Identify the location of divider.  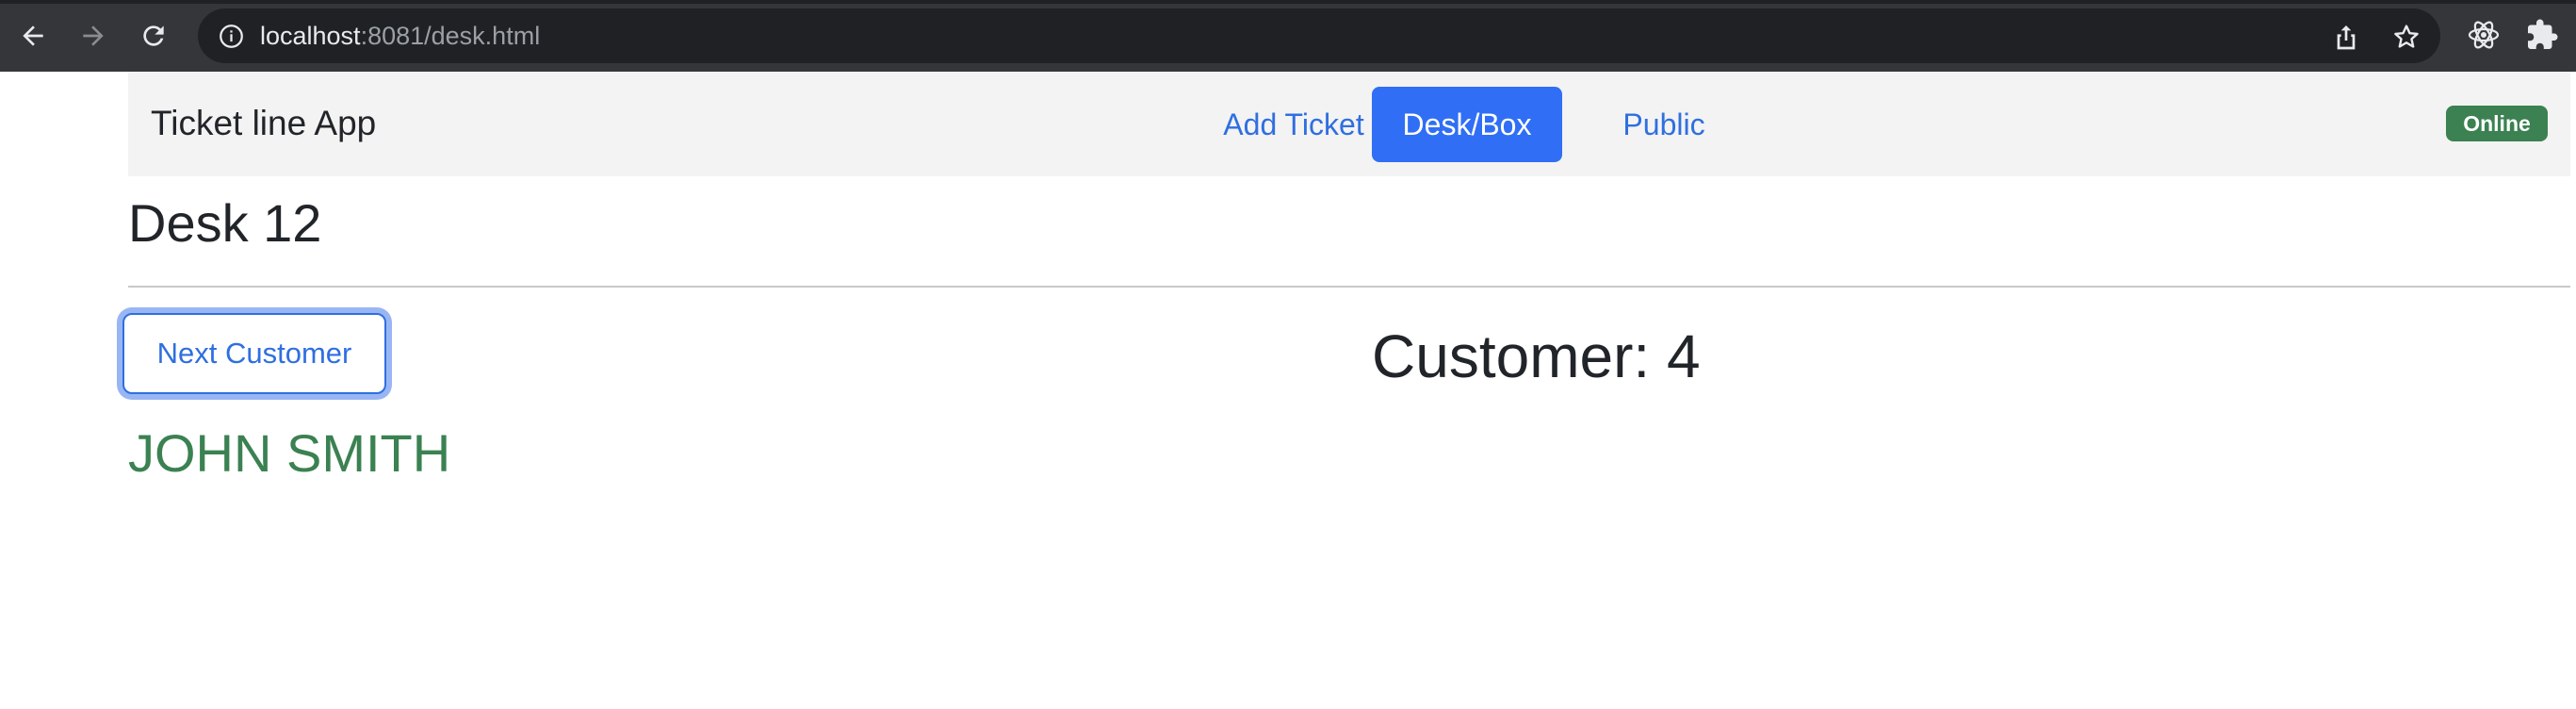
(1349, 287).